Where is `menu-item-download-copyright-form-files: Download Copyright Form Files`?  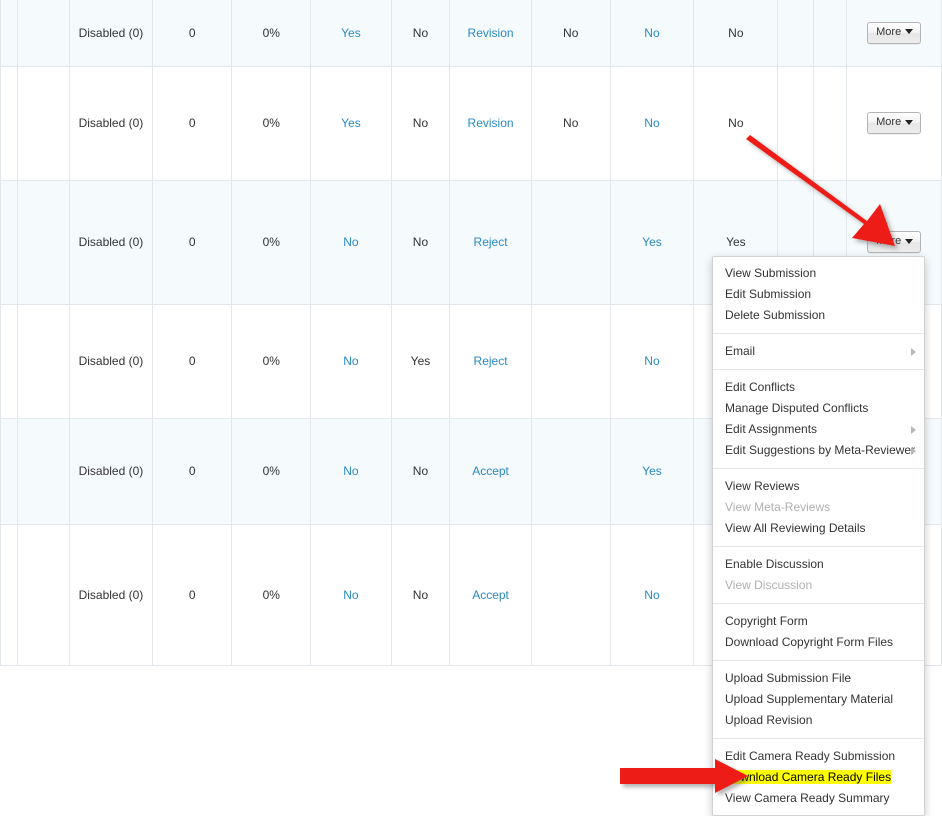
menu-item-download-copyright-form-files: Download Copyright Form Files is located at coordinates (818, 642).